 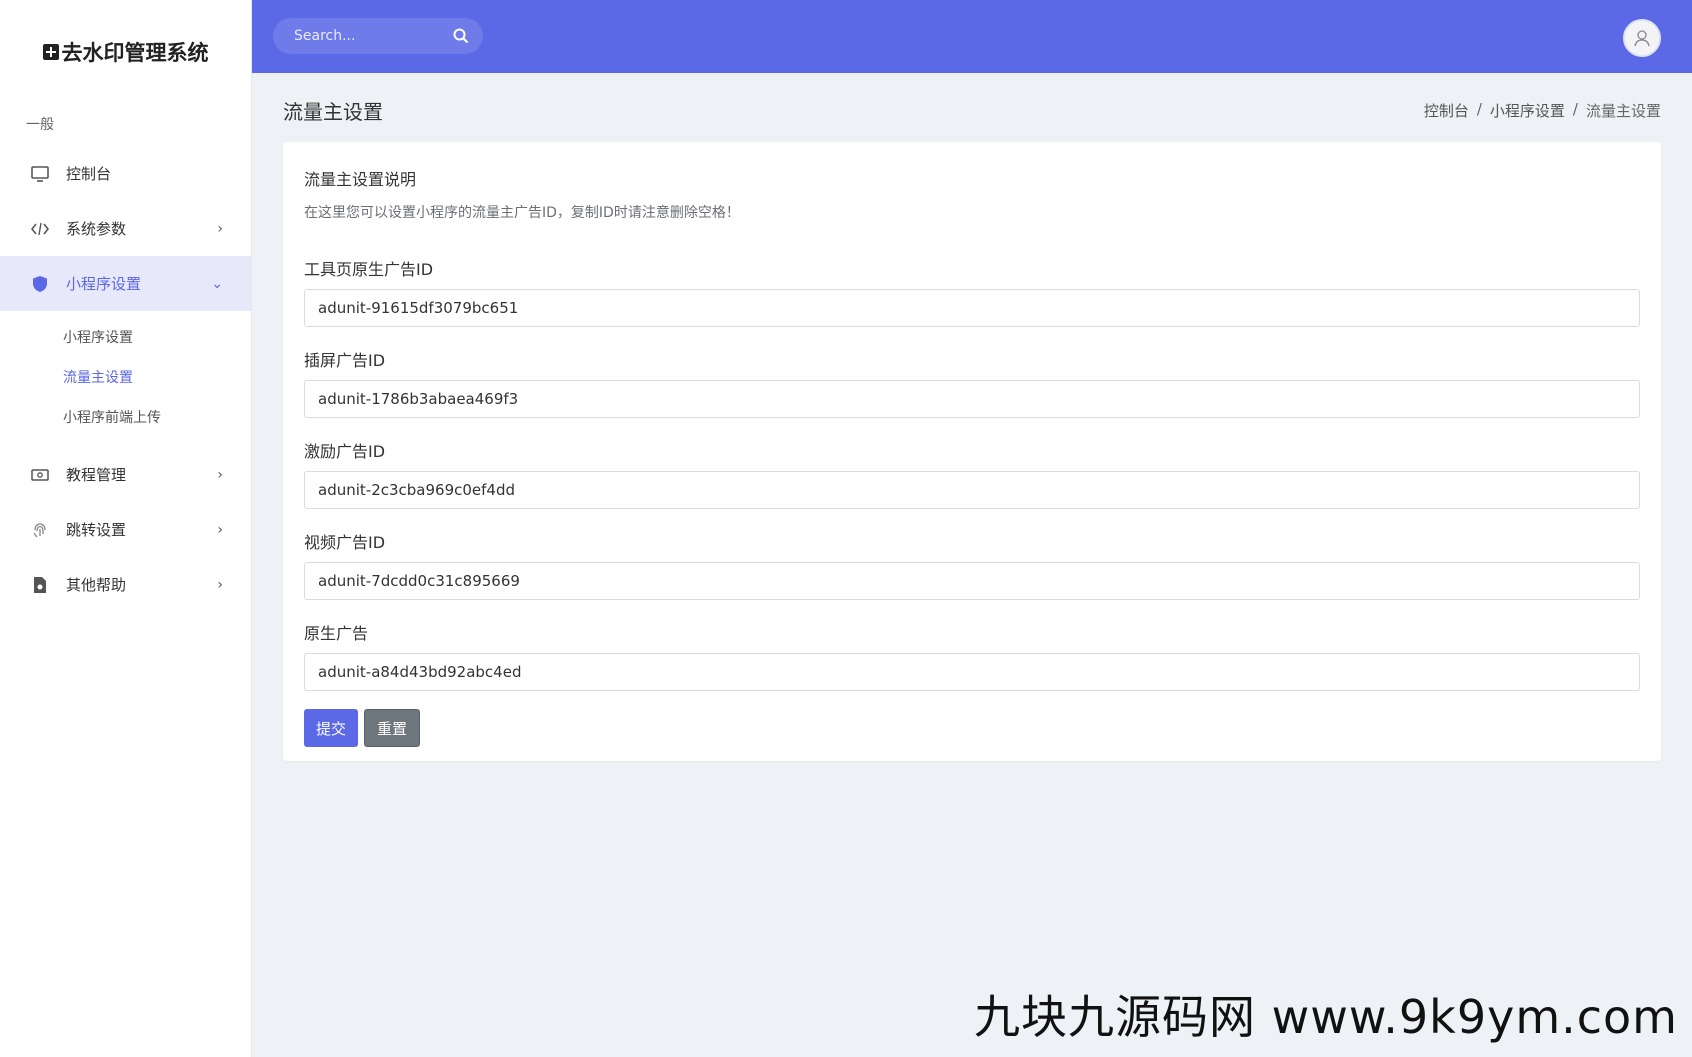 What do you see at coordinates (972, 728) in the screenshot?
I see `form-actions: 提交 重置` at bounding box center [972, 728].